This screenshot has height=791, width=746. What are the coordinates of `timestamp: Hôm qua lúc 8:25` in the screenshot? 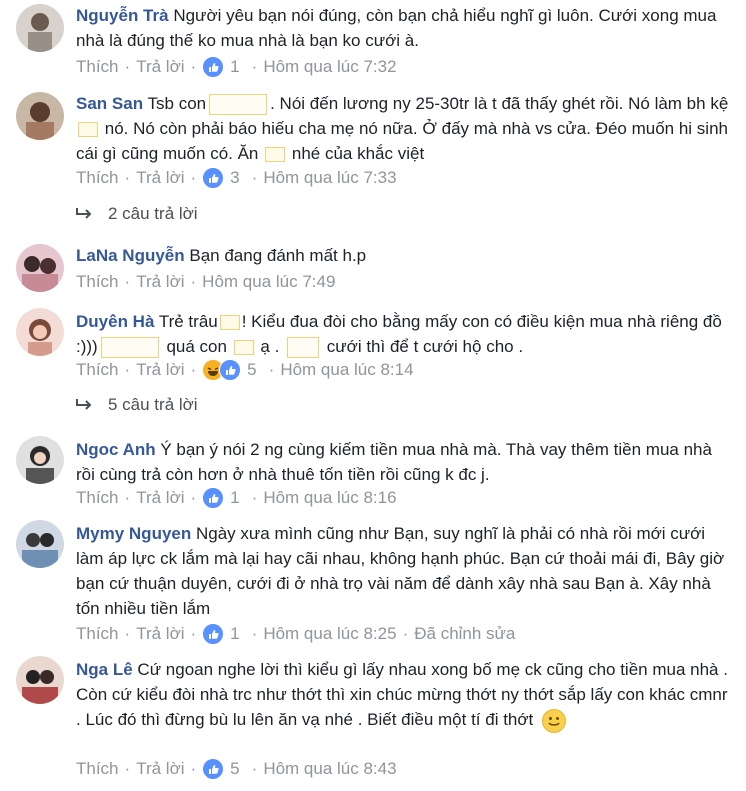 It's located at (329, 634).